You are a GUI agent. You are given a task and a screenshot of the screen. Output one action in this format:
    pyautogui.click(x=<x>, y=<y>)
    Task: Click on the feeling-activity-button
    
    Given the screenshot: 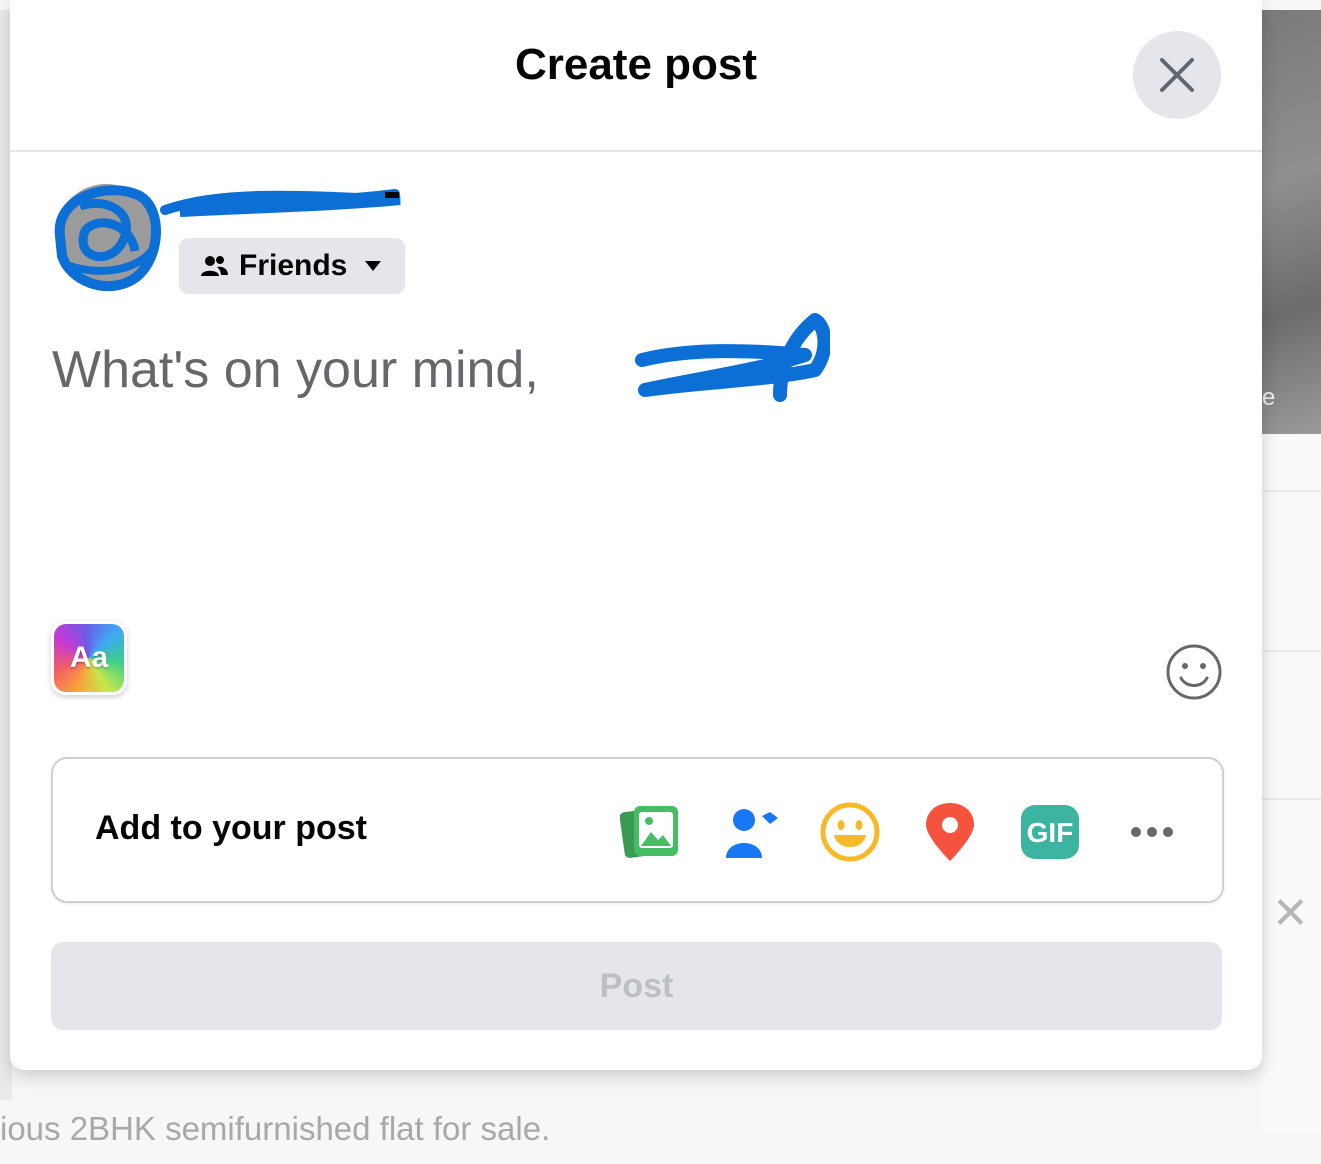 What is the action you would take?
    pyautogui.click(x=850, y=832)
    